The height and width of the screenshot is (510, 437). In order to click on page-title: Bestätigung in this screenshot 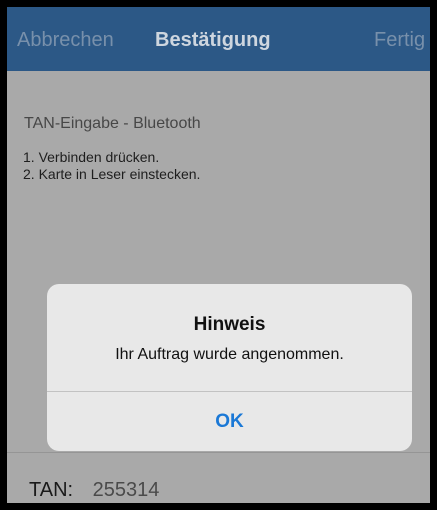, I will do `click(213, 40)`.